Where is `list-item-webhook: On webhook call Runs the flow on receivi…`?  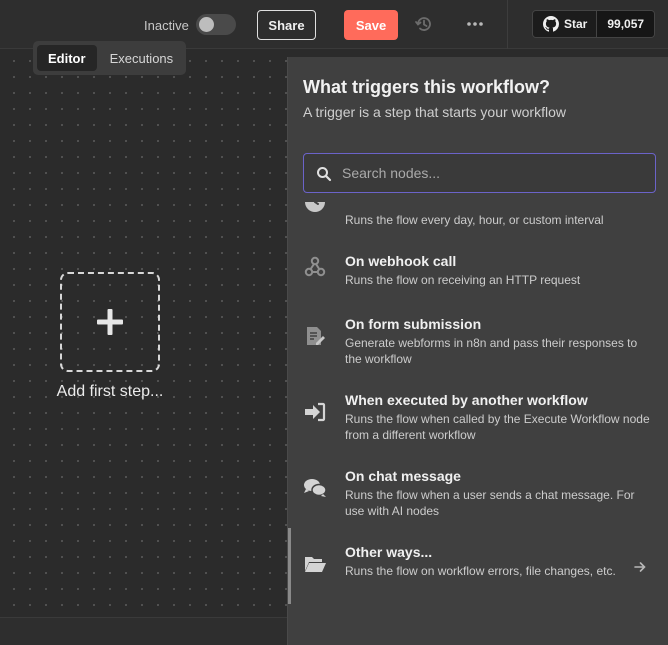 list-item-webhook: On webhook call Runs the flow on receivi… is located at coordinates (478, 272).